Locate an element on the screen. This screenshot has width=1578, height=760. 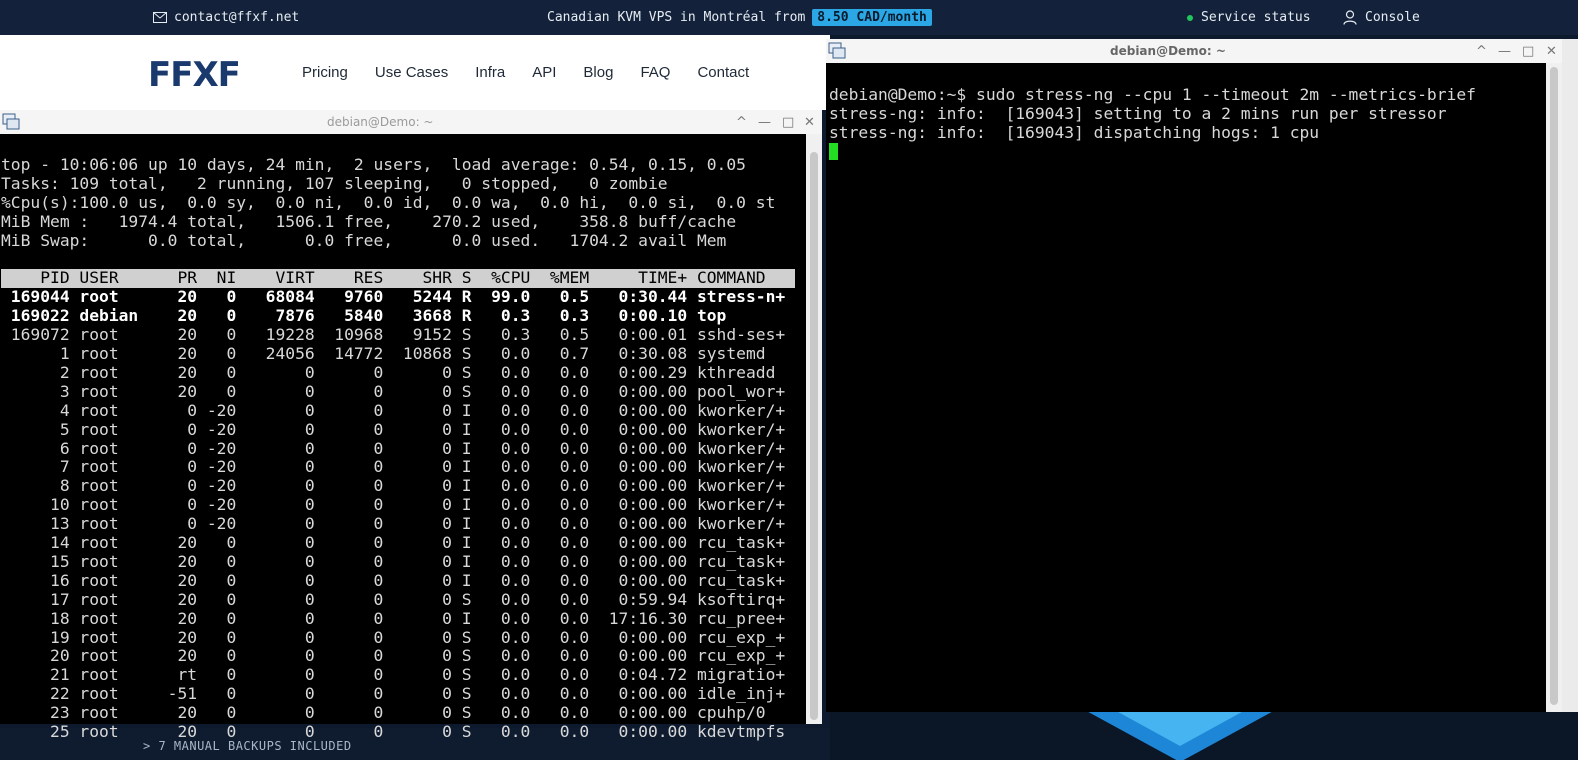
contact-link: contact@ffxf.net is located at coordinates (226, 17).